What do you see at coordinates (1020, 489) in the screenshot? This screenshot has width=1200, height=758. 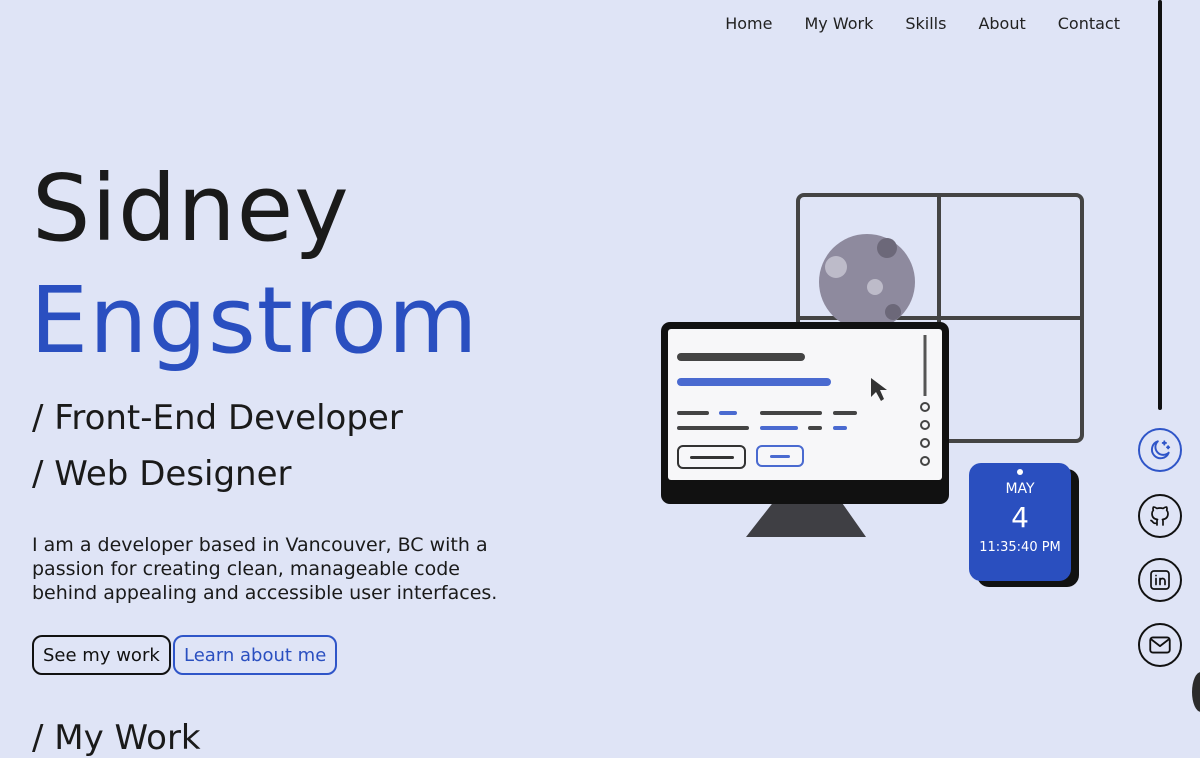 I see `calendar-month: MAY` at bounding box center [1020, 489].